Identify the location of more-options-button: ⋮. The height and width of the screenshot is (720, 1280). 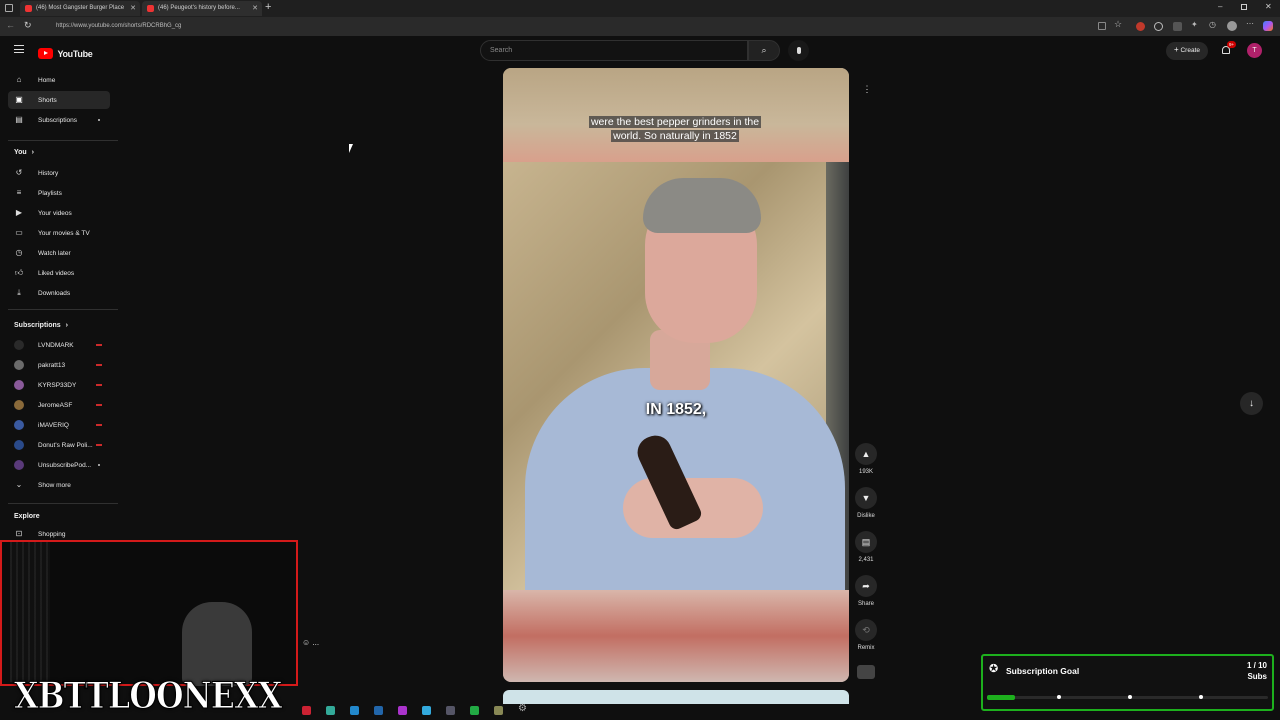
(867, 89).